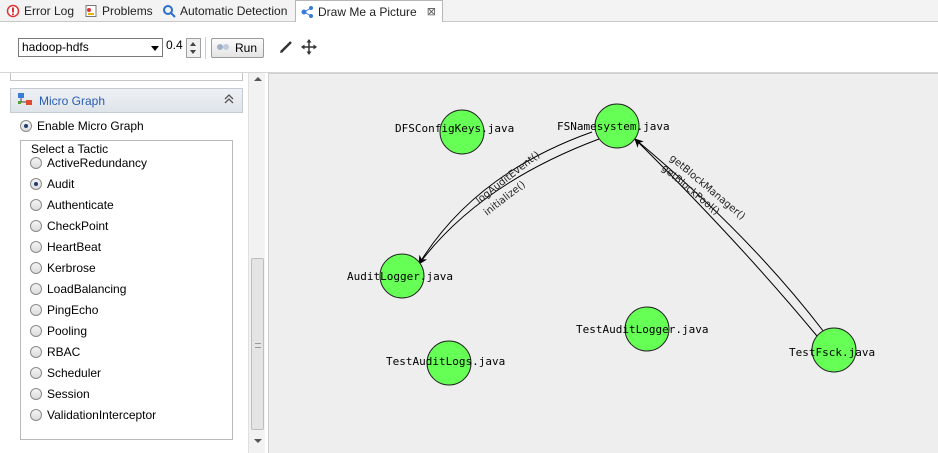 The width and height of the screenshot is (938, 453). What do you see at coordinates (234, 10) in the screenshot?
I see `tab-label: Automatic Detection` at bounding box center [234, 10].